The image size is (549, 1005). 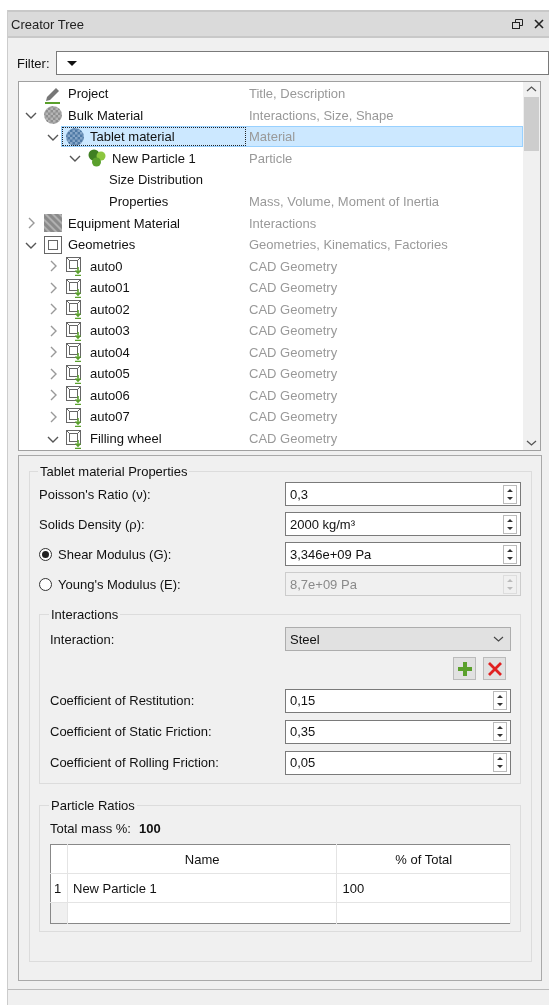 I want to click on tree-item-label: auto06, so click(x=110, y=395).